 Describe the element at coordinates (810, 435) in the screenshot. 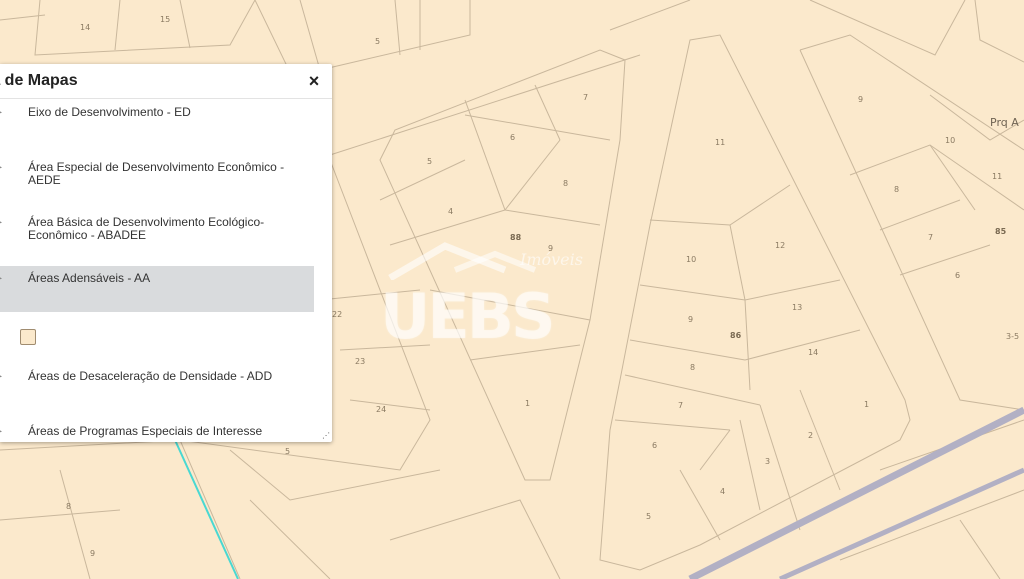

I see `lot-number: 2` at that location.